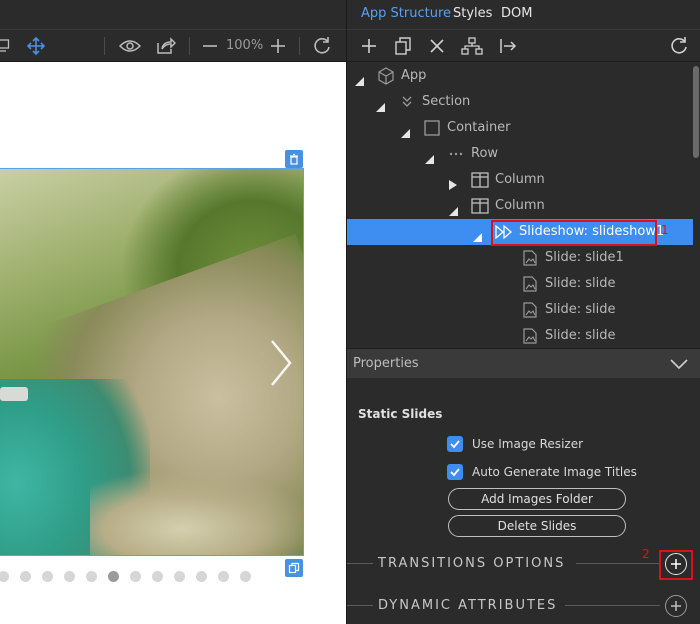  Describe the element at coordinates (278, 46) in the screenshot. I see `zoom-in-icon` at that location.